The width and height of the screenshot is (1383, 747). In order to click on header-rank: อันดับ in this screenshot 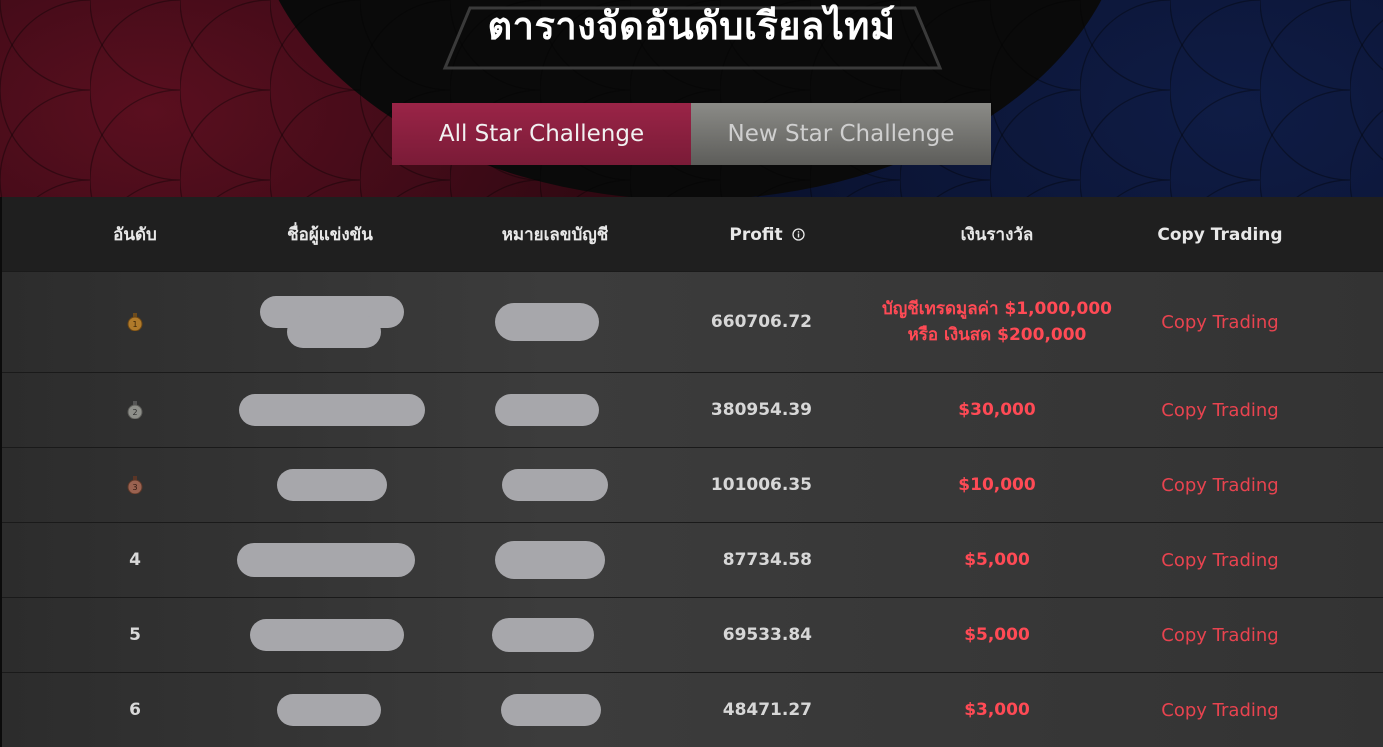, I will do `click(135, 235)`.